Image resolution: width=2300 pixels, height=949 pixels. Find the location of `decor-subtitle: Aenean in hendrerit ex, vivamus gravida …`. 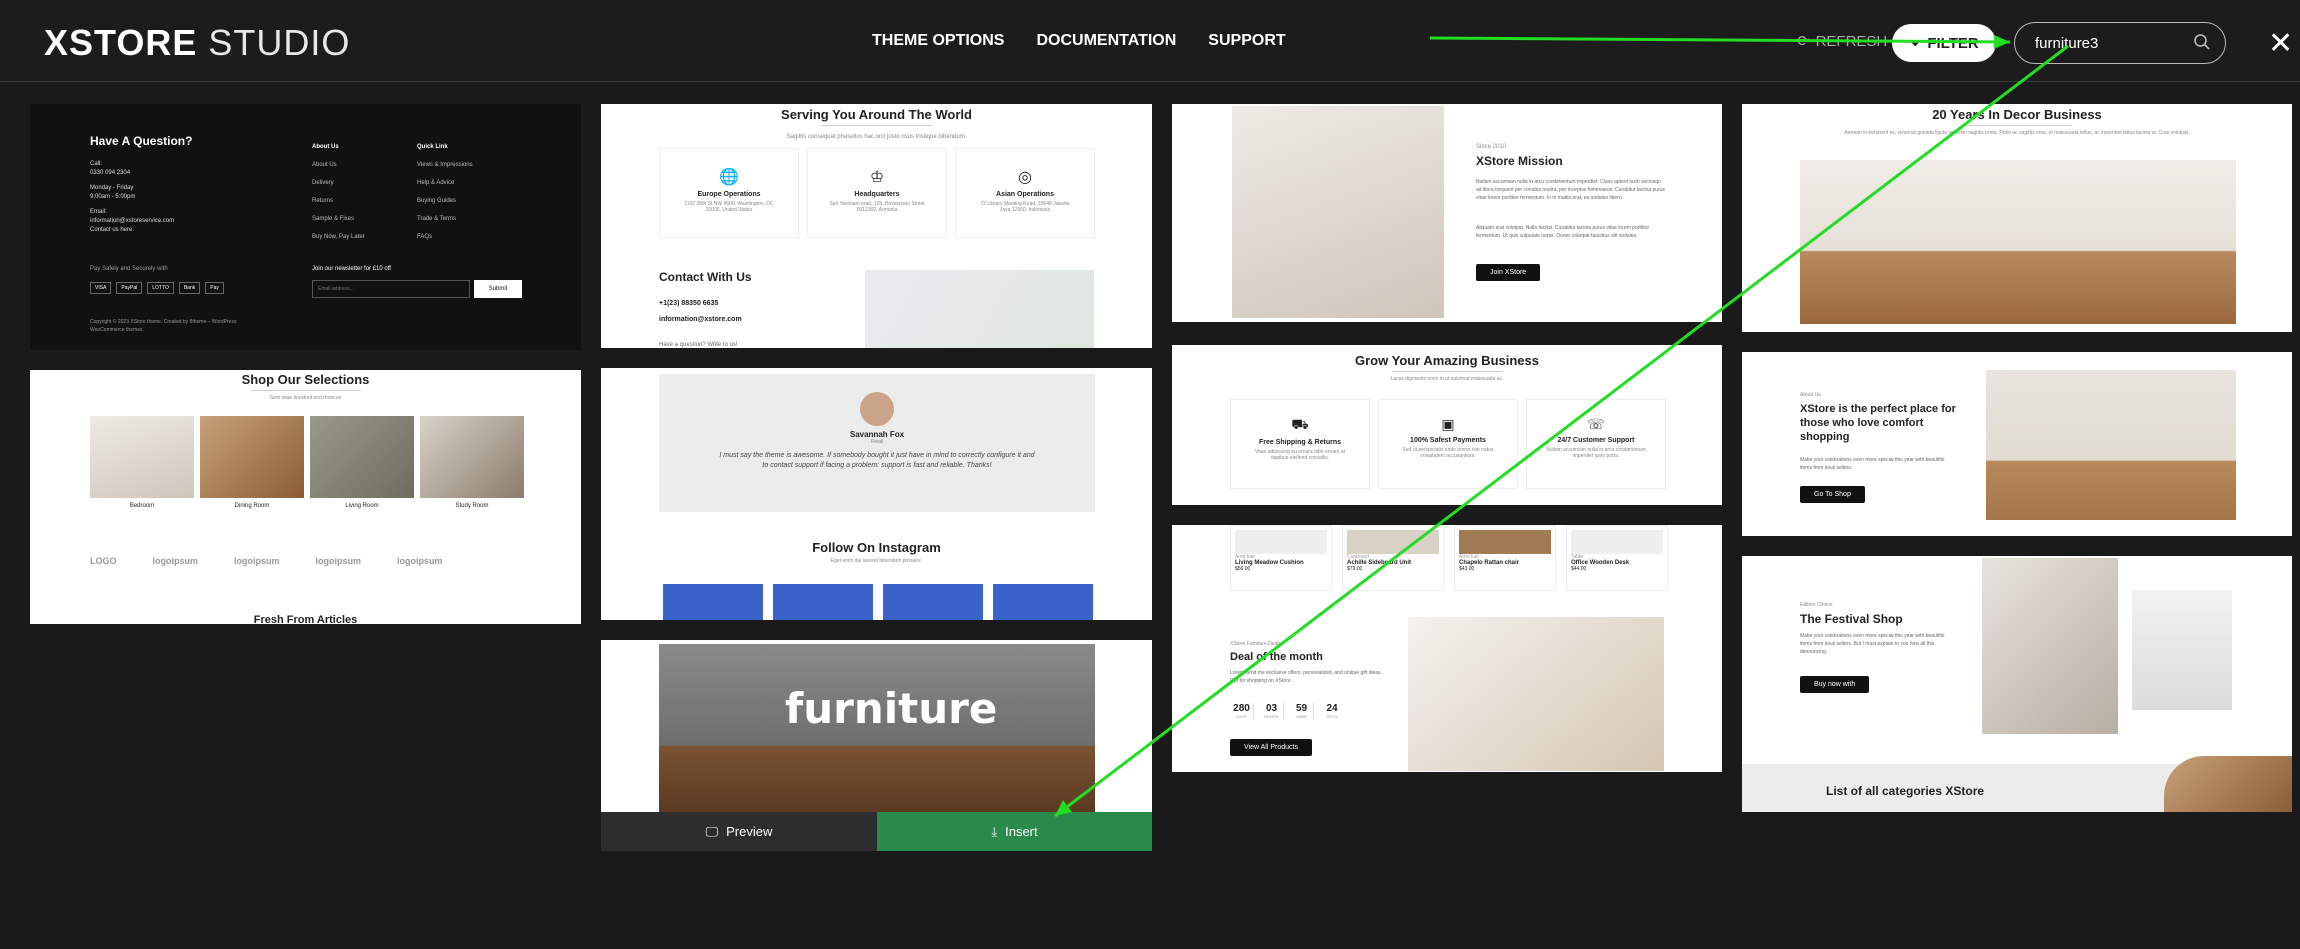

decor-subtitle: Aenean in hendrerit ex, vivamus gravida … is located at coordinates (2017, 133).